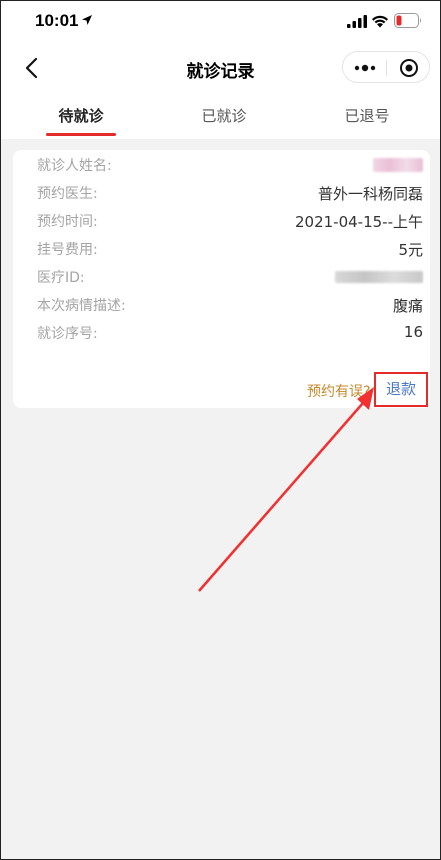 Image resolution: width=441 pixels, height=860 pixels. Describe the element at coordinates (409, 68) in the screenshot. I see `close-target-icon` at that location.